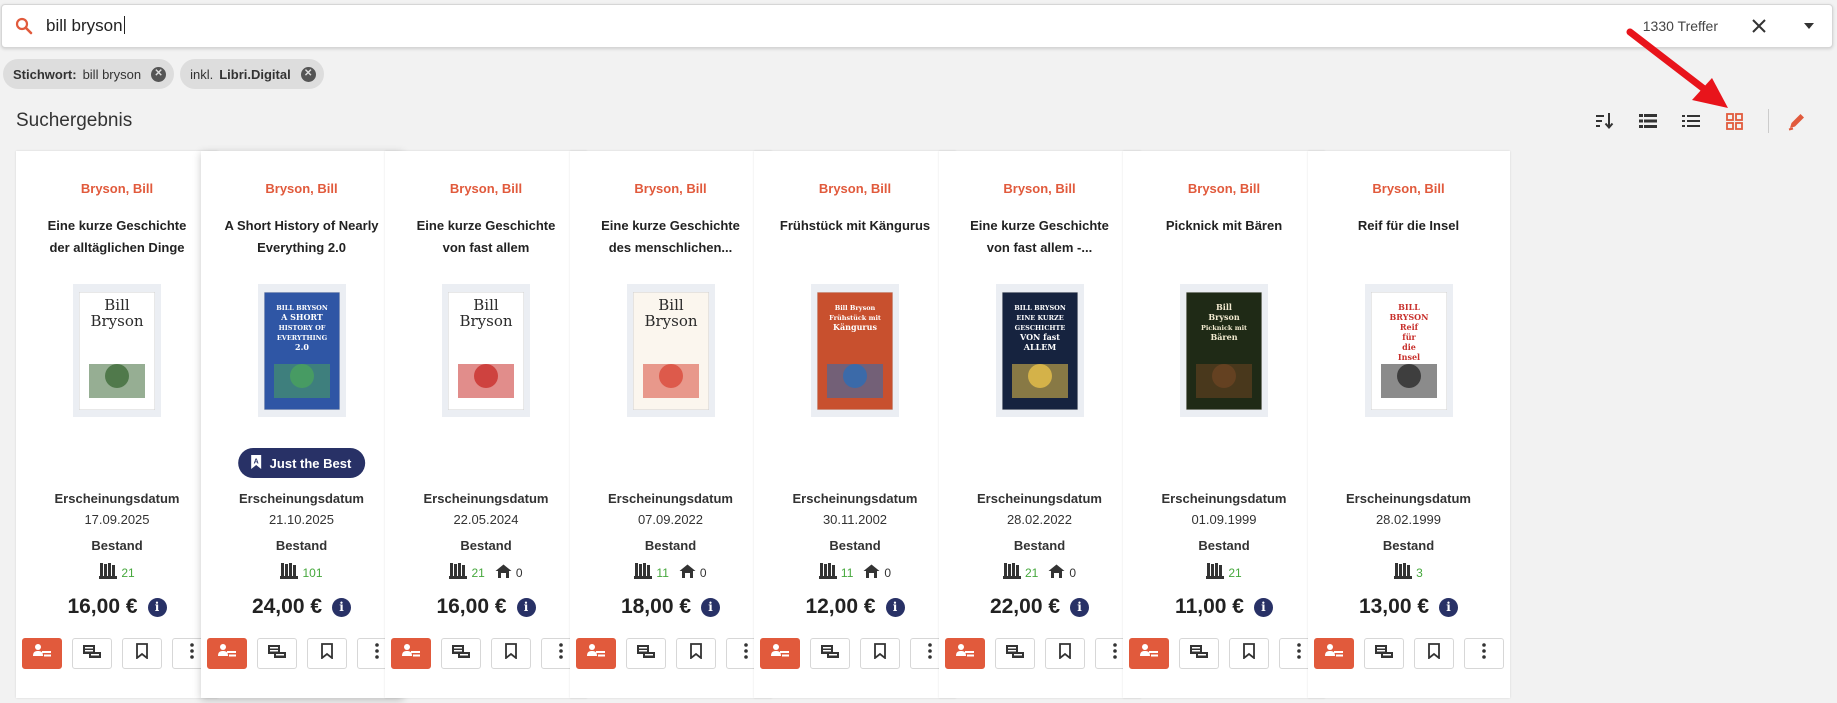 The image size is (1837, 703). What do you see at coordinates (1797, 121) in the screenshot?
I see `edit-button` at bounding box center [1797, 121].